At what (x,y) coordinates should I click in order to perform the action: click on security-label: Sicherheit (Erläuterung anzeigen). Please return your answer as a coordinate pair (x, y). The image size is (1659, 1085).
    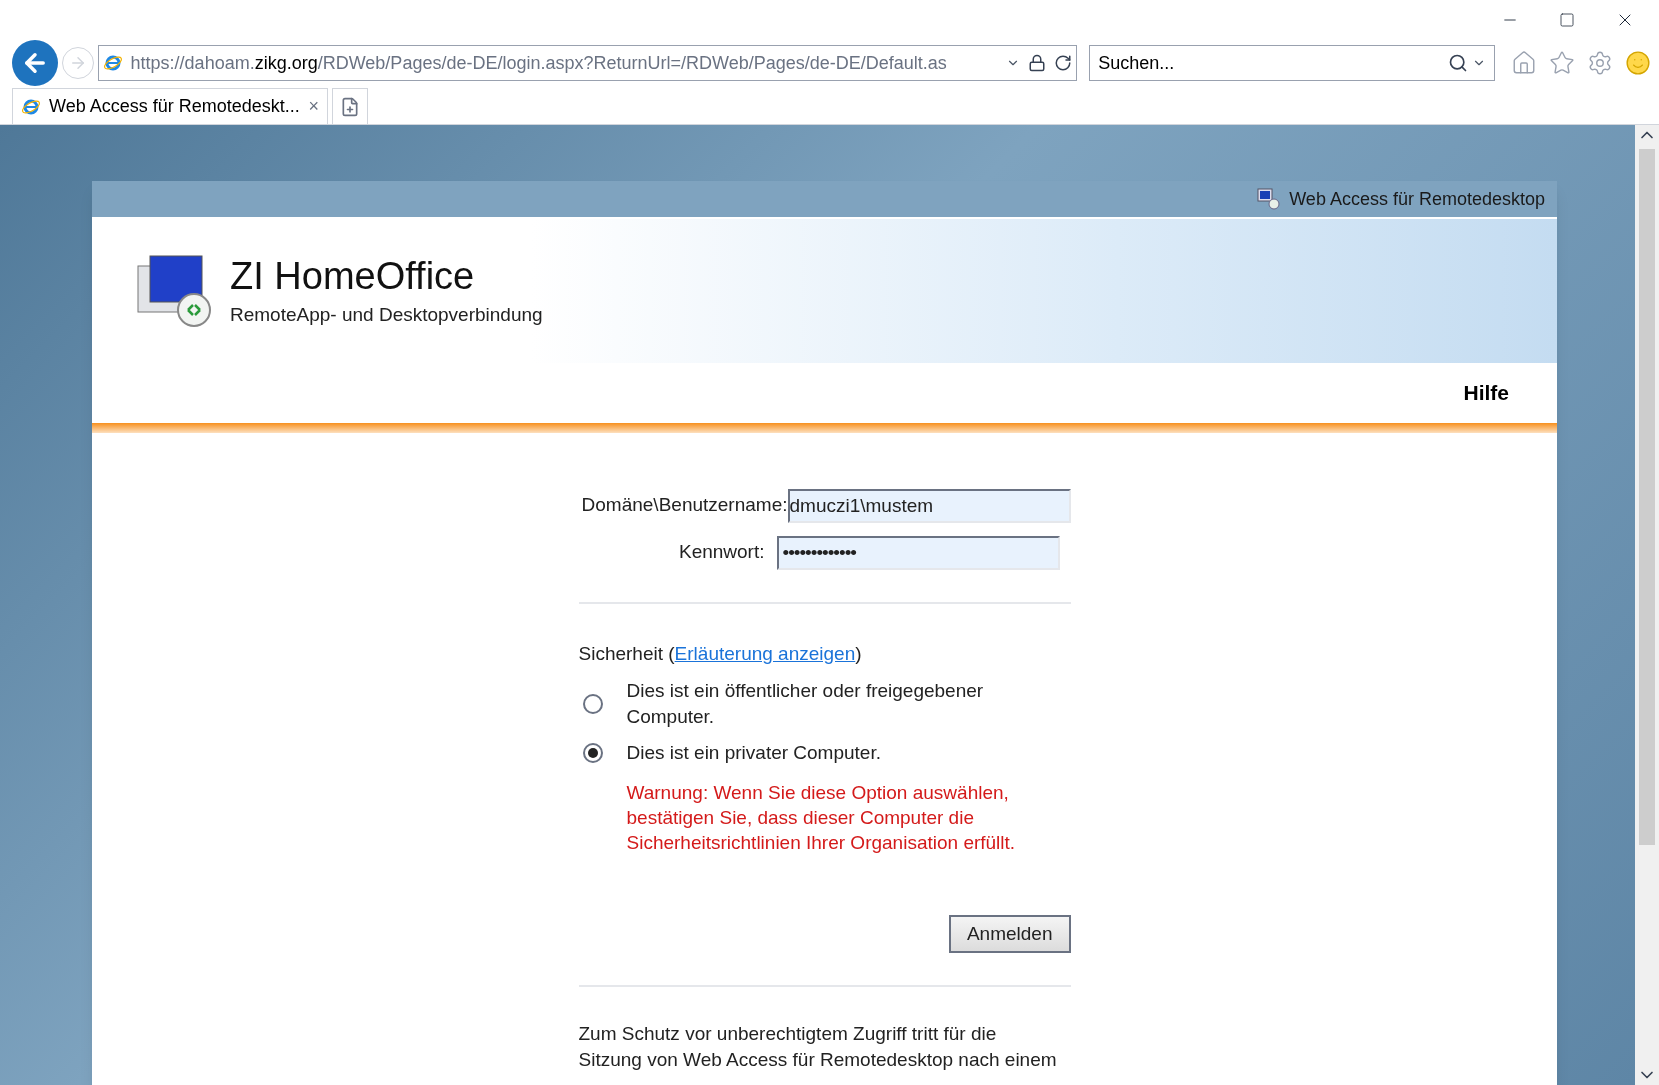
    Looking at the image, I should click on (720, 653).